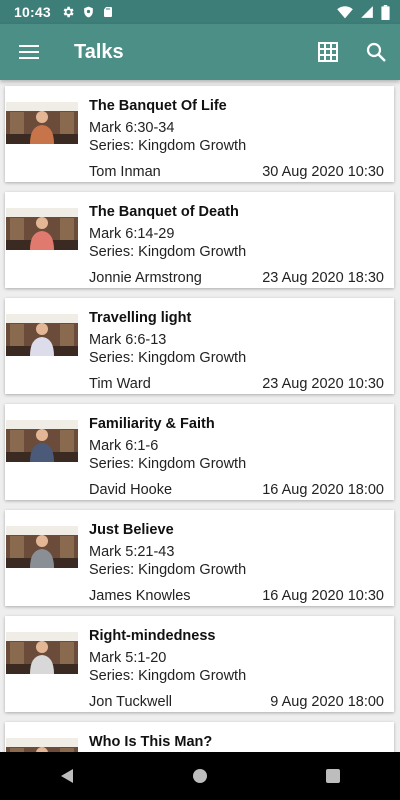  I want to click on search-icon, so click(376, 52).